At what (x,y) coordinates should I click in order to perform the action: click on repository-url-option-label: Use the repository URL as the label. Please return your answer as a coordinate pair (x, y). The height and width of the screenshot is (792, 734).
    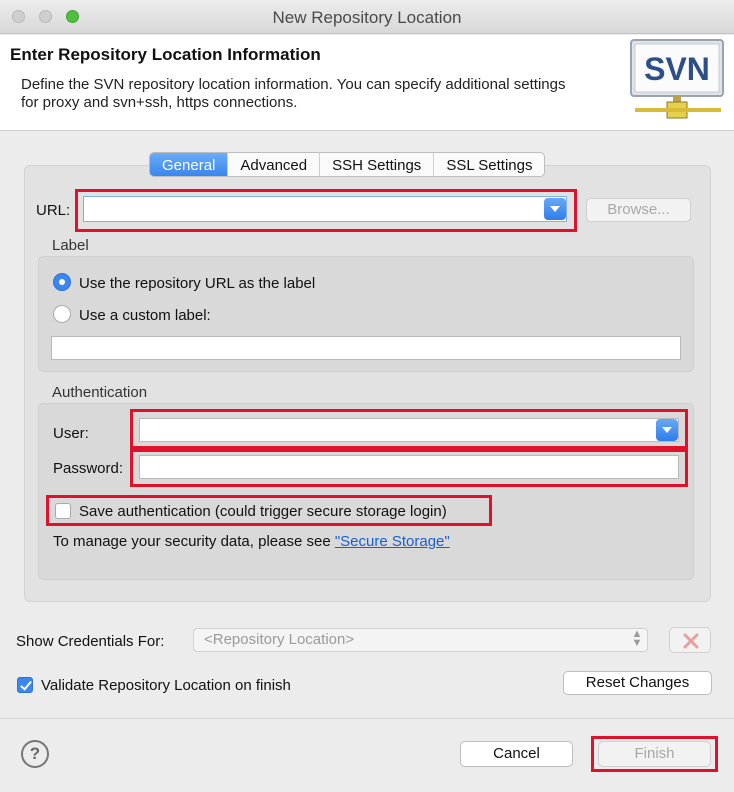
    Looking at the image, I should click on (197, 283).